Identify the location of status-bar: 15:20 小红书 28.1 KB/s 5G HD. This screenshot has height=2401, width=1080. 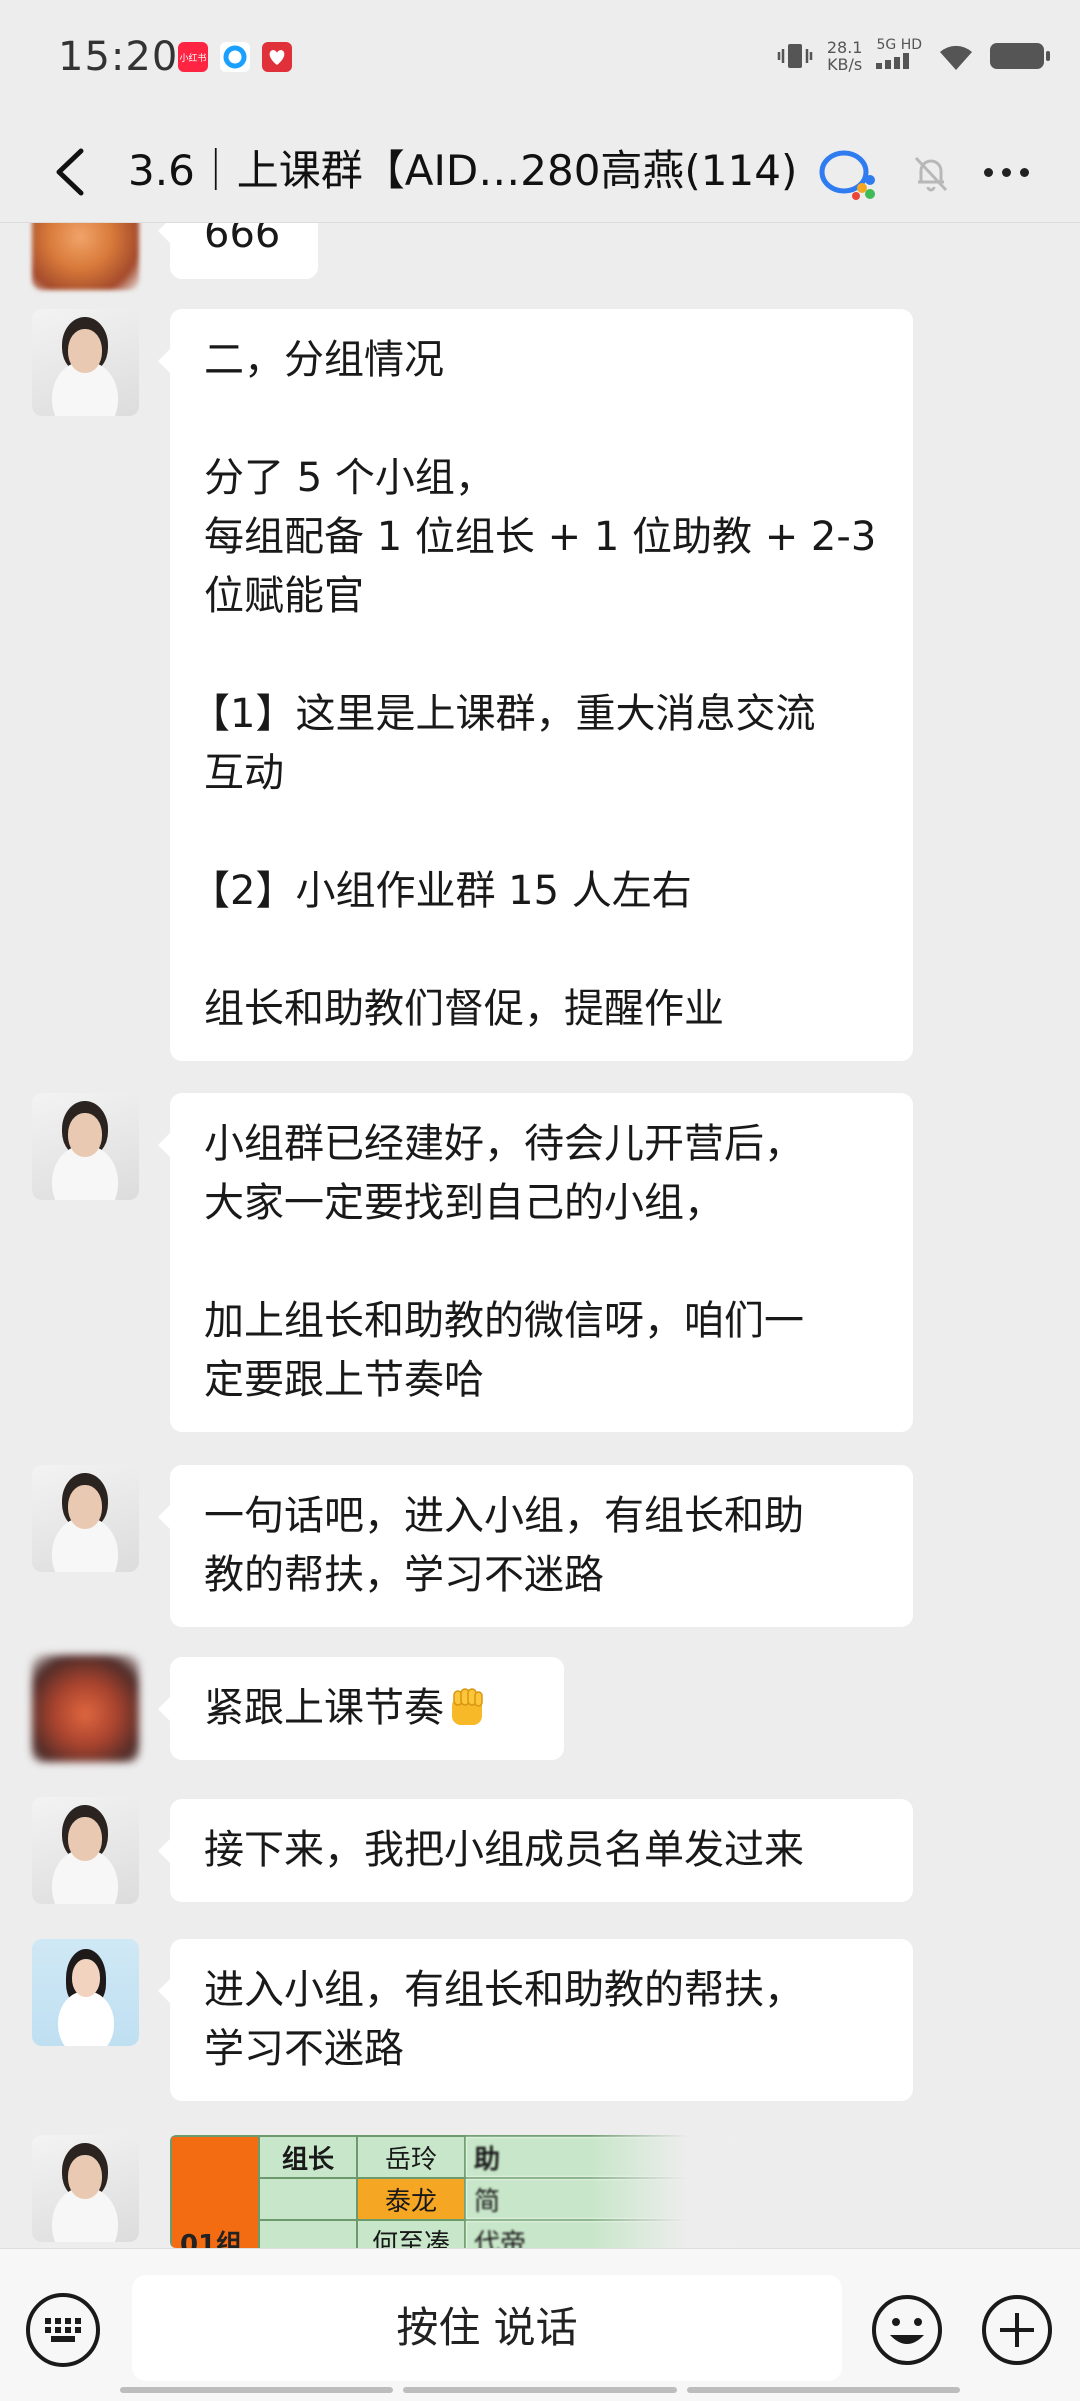
(540, 61).